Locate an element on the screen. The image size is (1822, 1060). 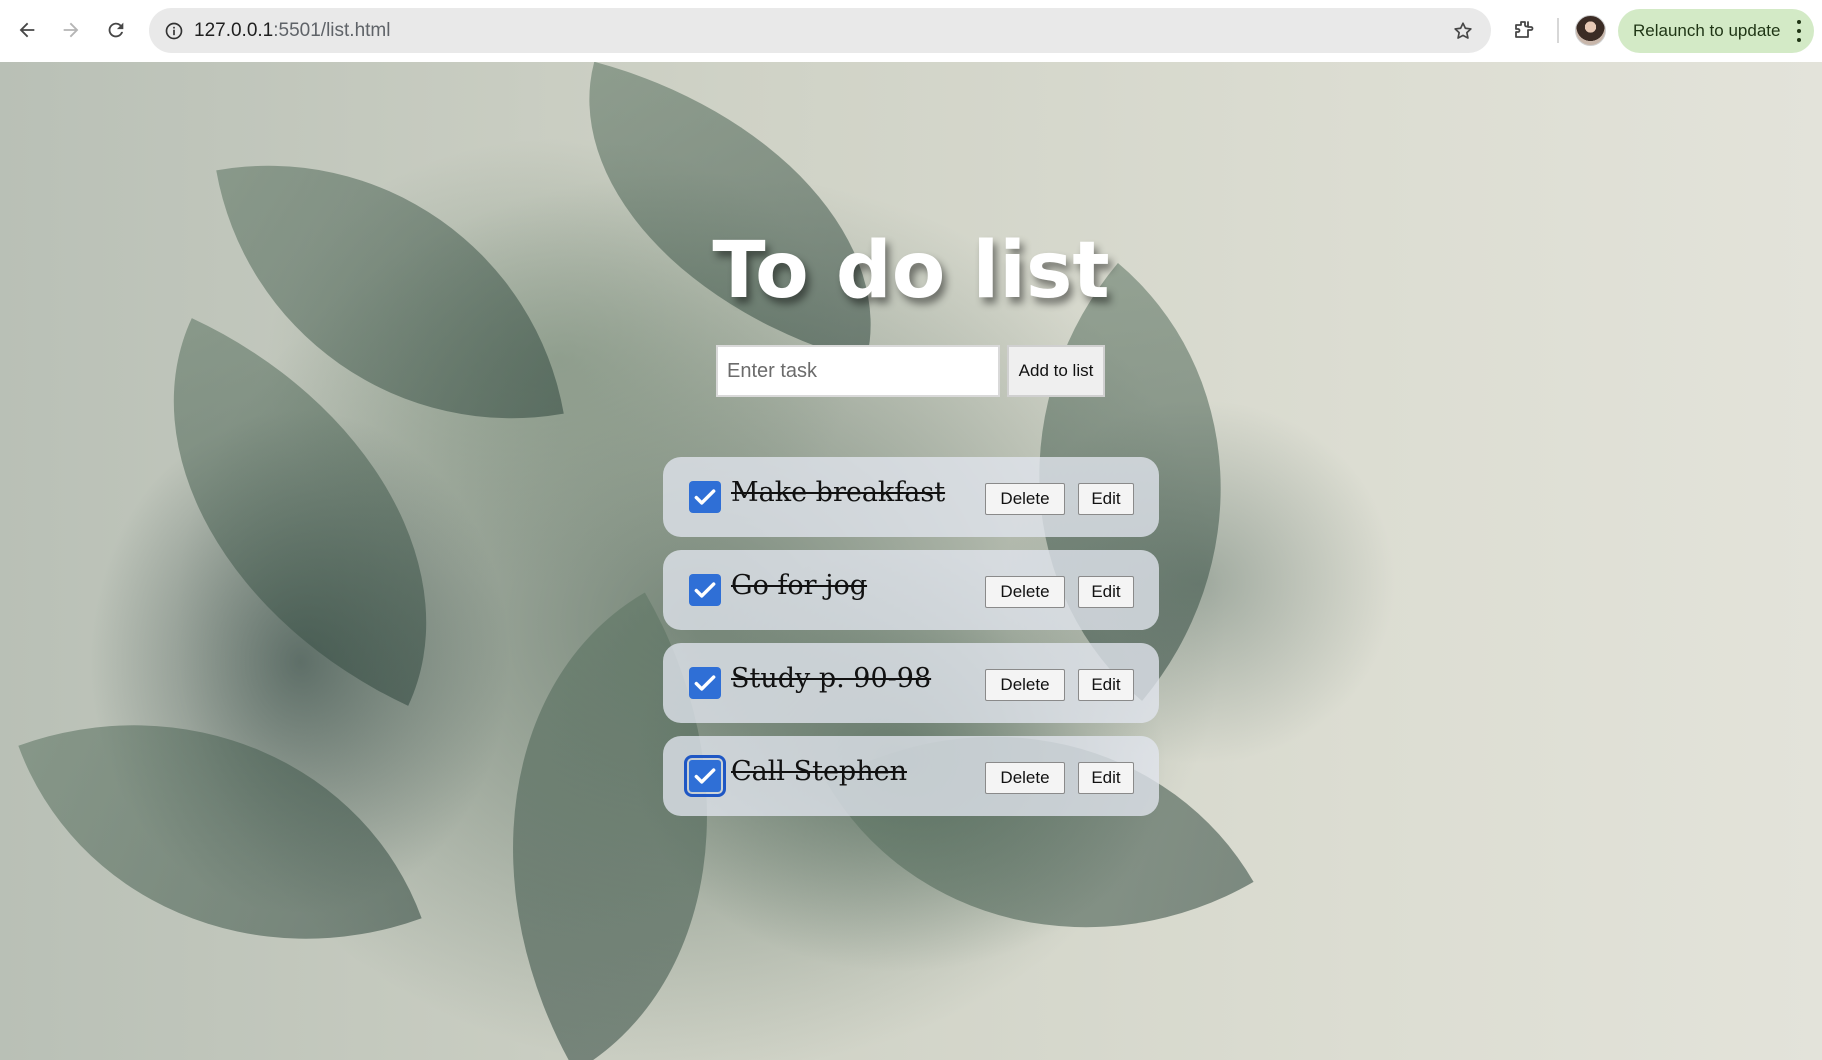
back-button is located at coordinates (27, 30).